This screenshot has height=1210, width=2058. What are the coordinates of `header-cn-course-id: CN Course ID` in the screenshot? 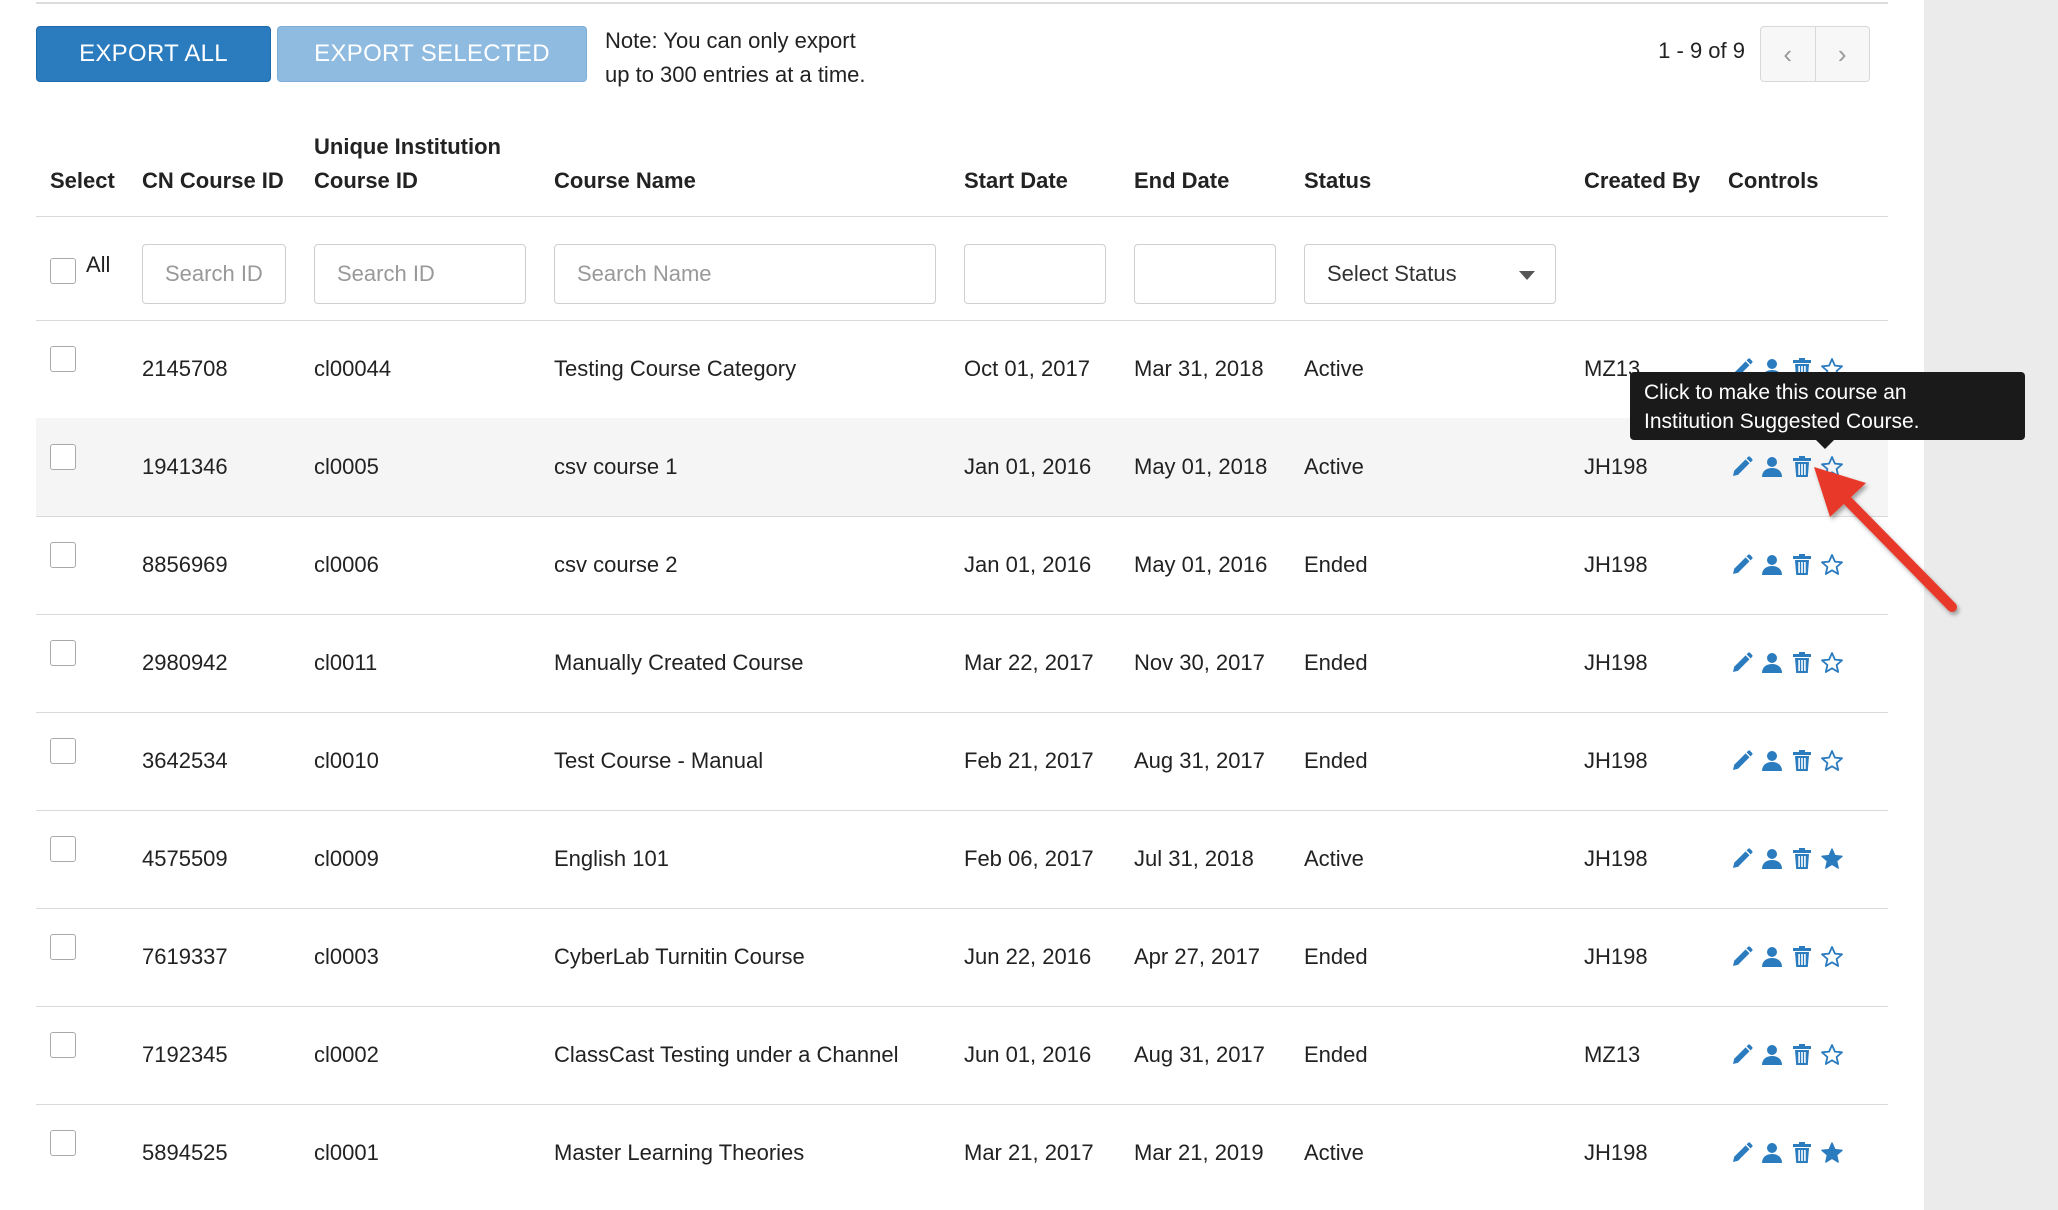 It's located at (213, 180).